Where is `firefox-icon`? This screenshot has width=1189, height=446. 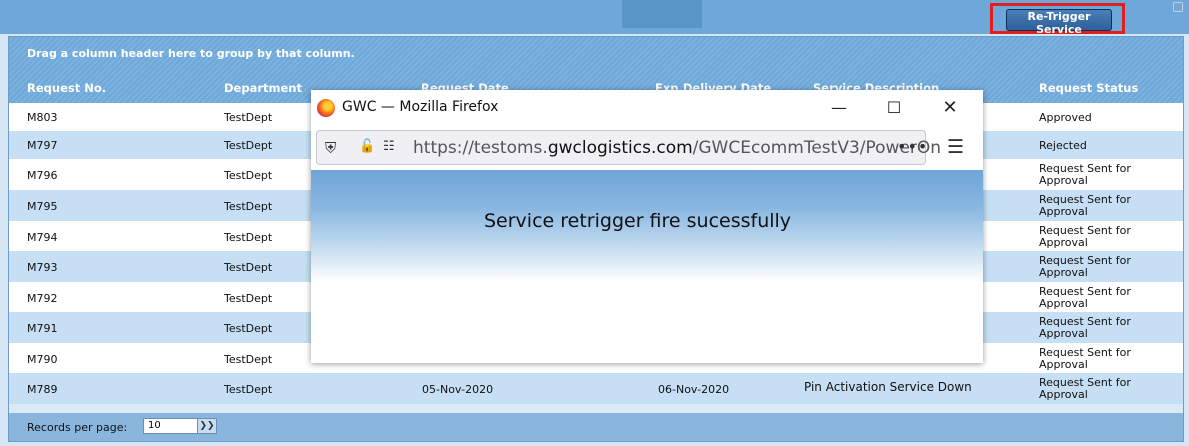
firefox-icon is located at coordinates (326, 108).